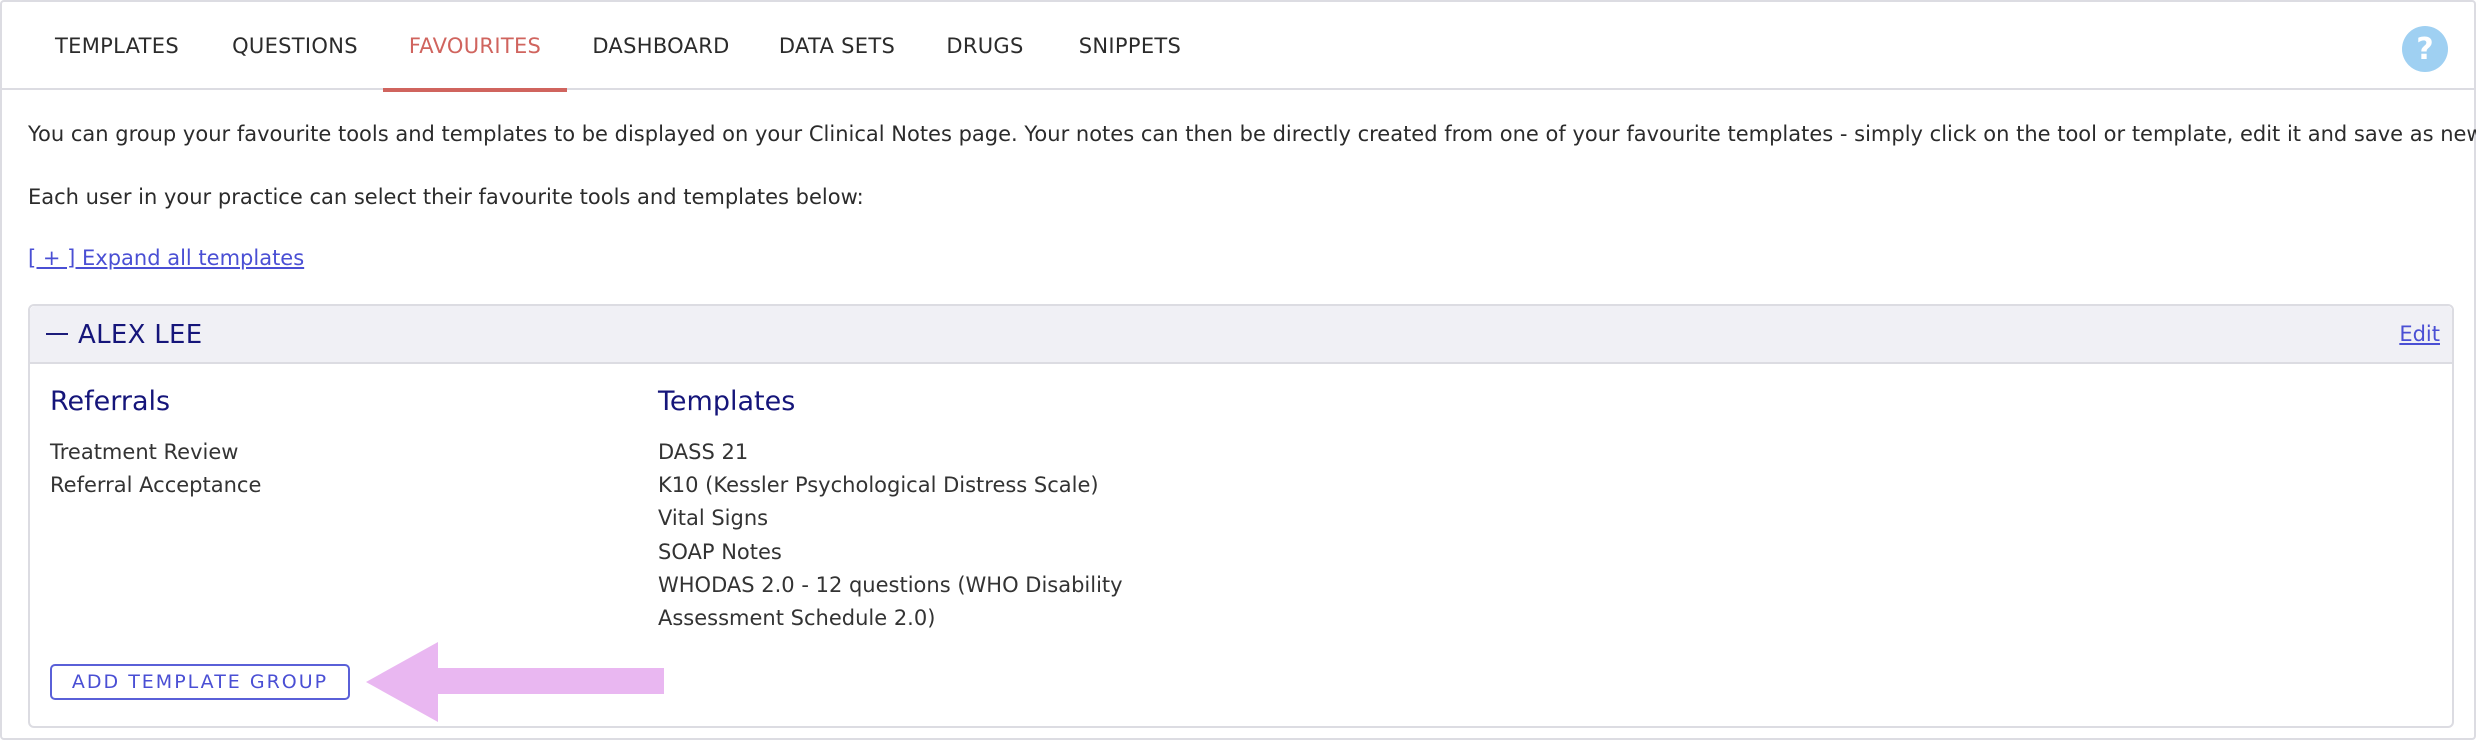  I want to click on tab-dashboard: DASHBOARD, so click(661, 46).